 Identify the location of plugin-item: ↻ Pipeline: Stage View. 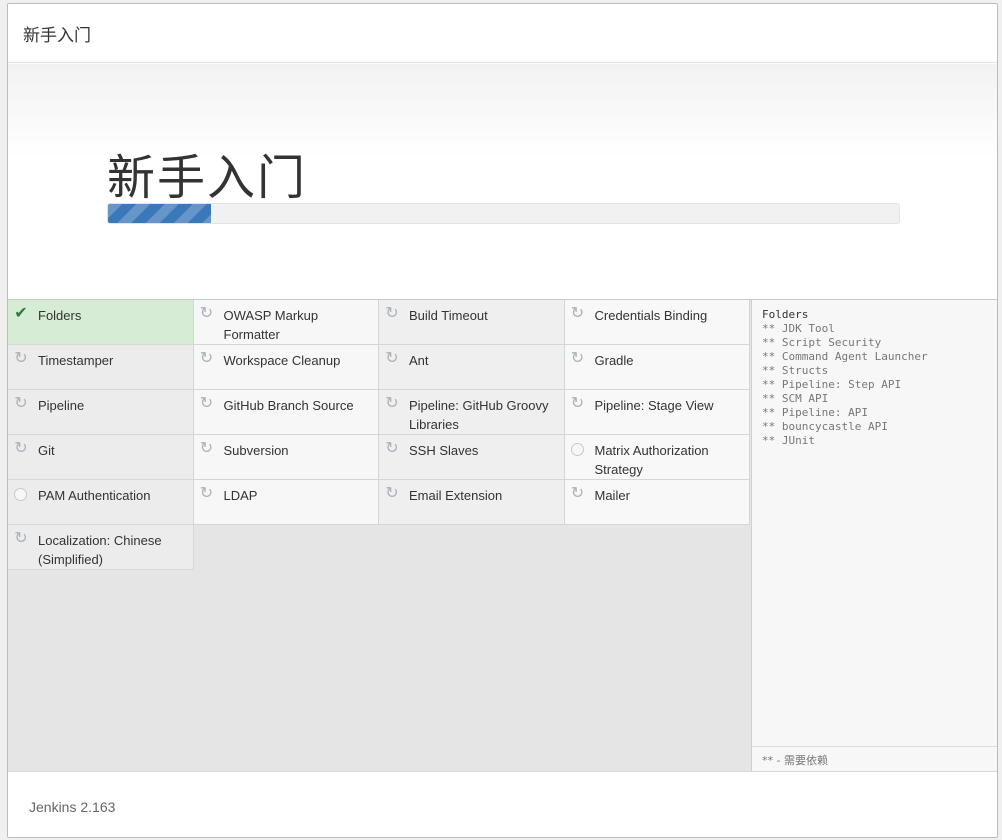
(657, 412).